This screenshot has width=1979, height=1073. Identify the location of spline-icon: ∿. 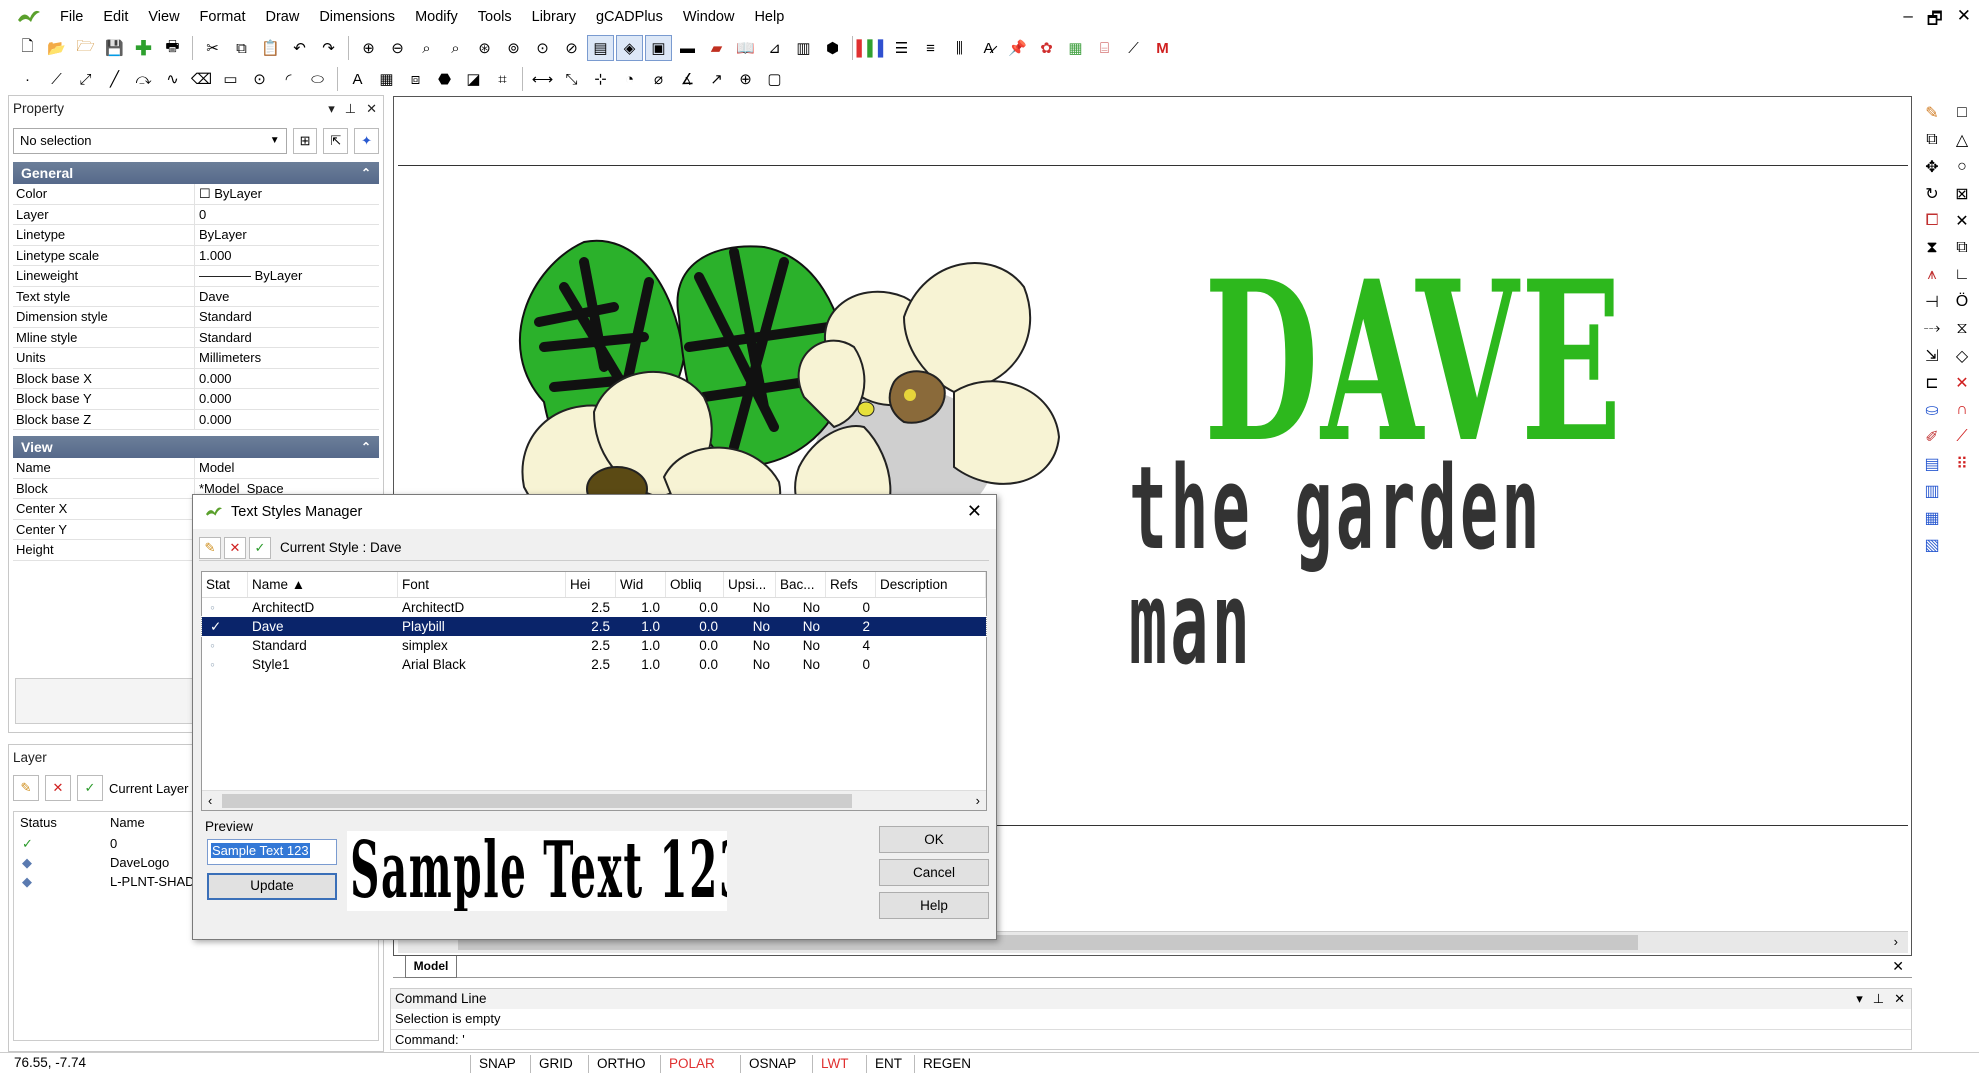
(172, 79).